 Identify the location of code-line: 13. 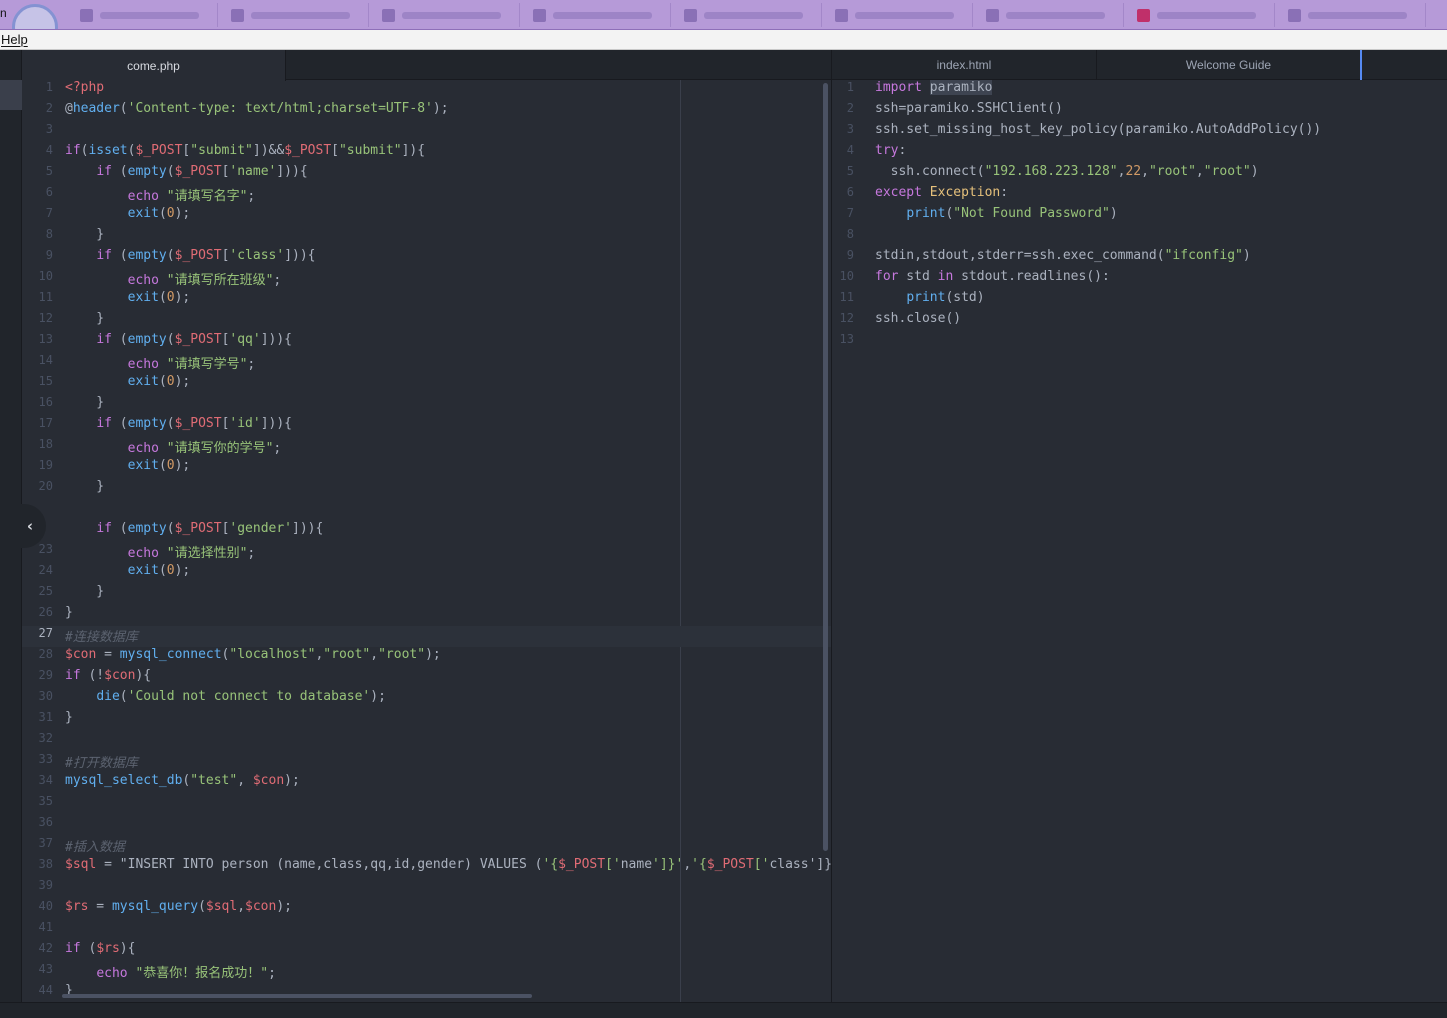
(1139, 342).